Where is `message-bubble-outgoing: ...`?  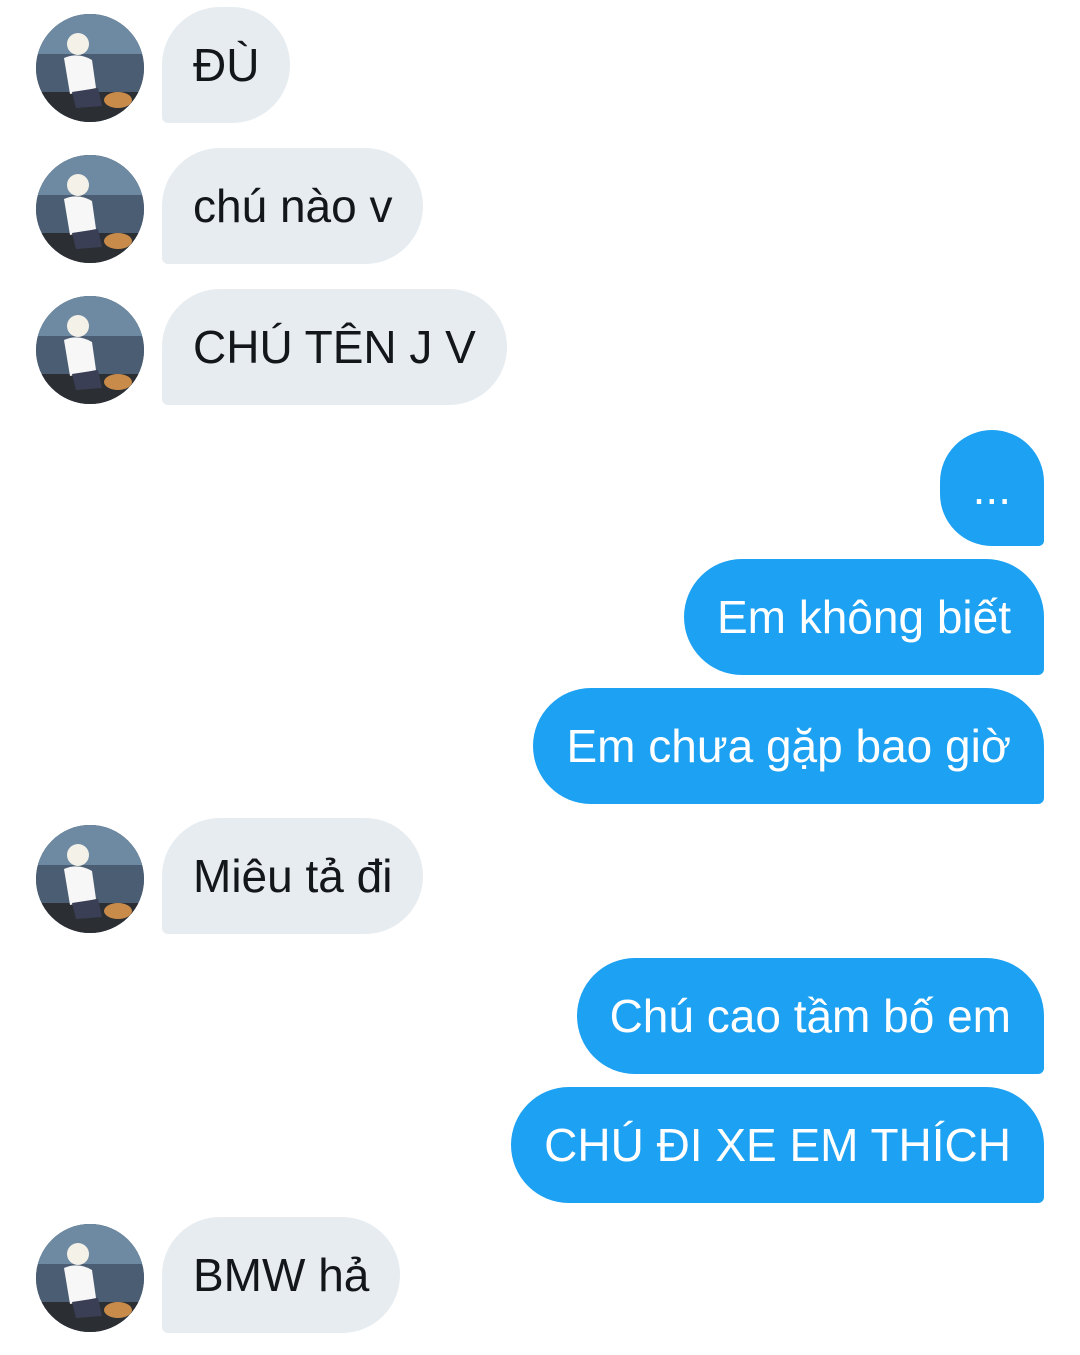 message-bubble-outgoing: ... is located at coordinates (991, 488).